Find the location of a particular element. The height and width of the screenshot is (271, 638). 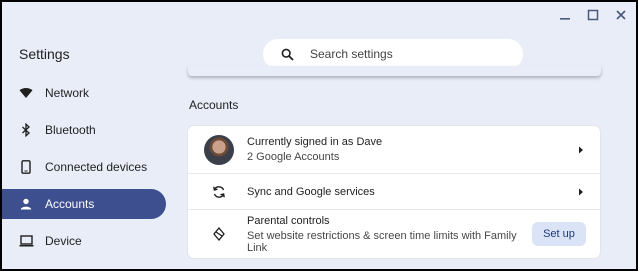

sync-text: Sync and Google services is located at coordinates (411, 192).